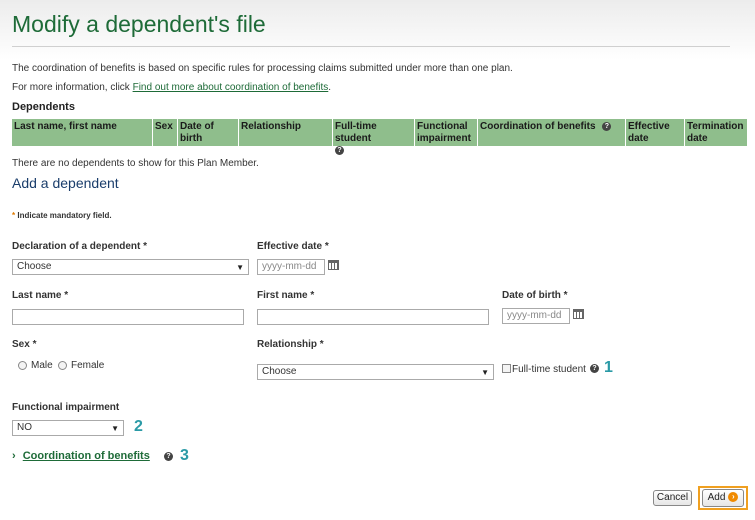 Image resolution: width=755 pixels, height=520 pixels. Describe the element at coordinates (330, 87) in the screenshot. I see `more-info-suffix: .` at that location.